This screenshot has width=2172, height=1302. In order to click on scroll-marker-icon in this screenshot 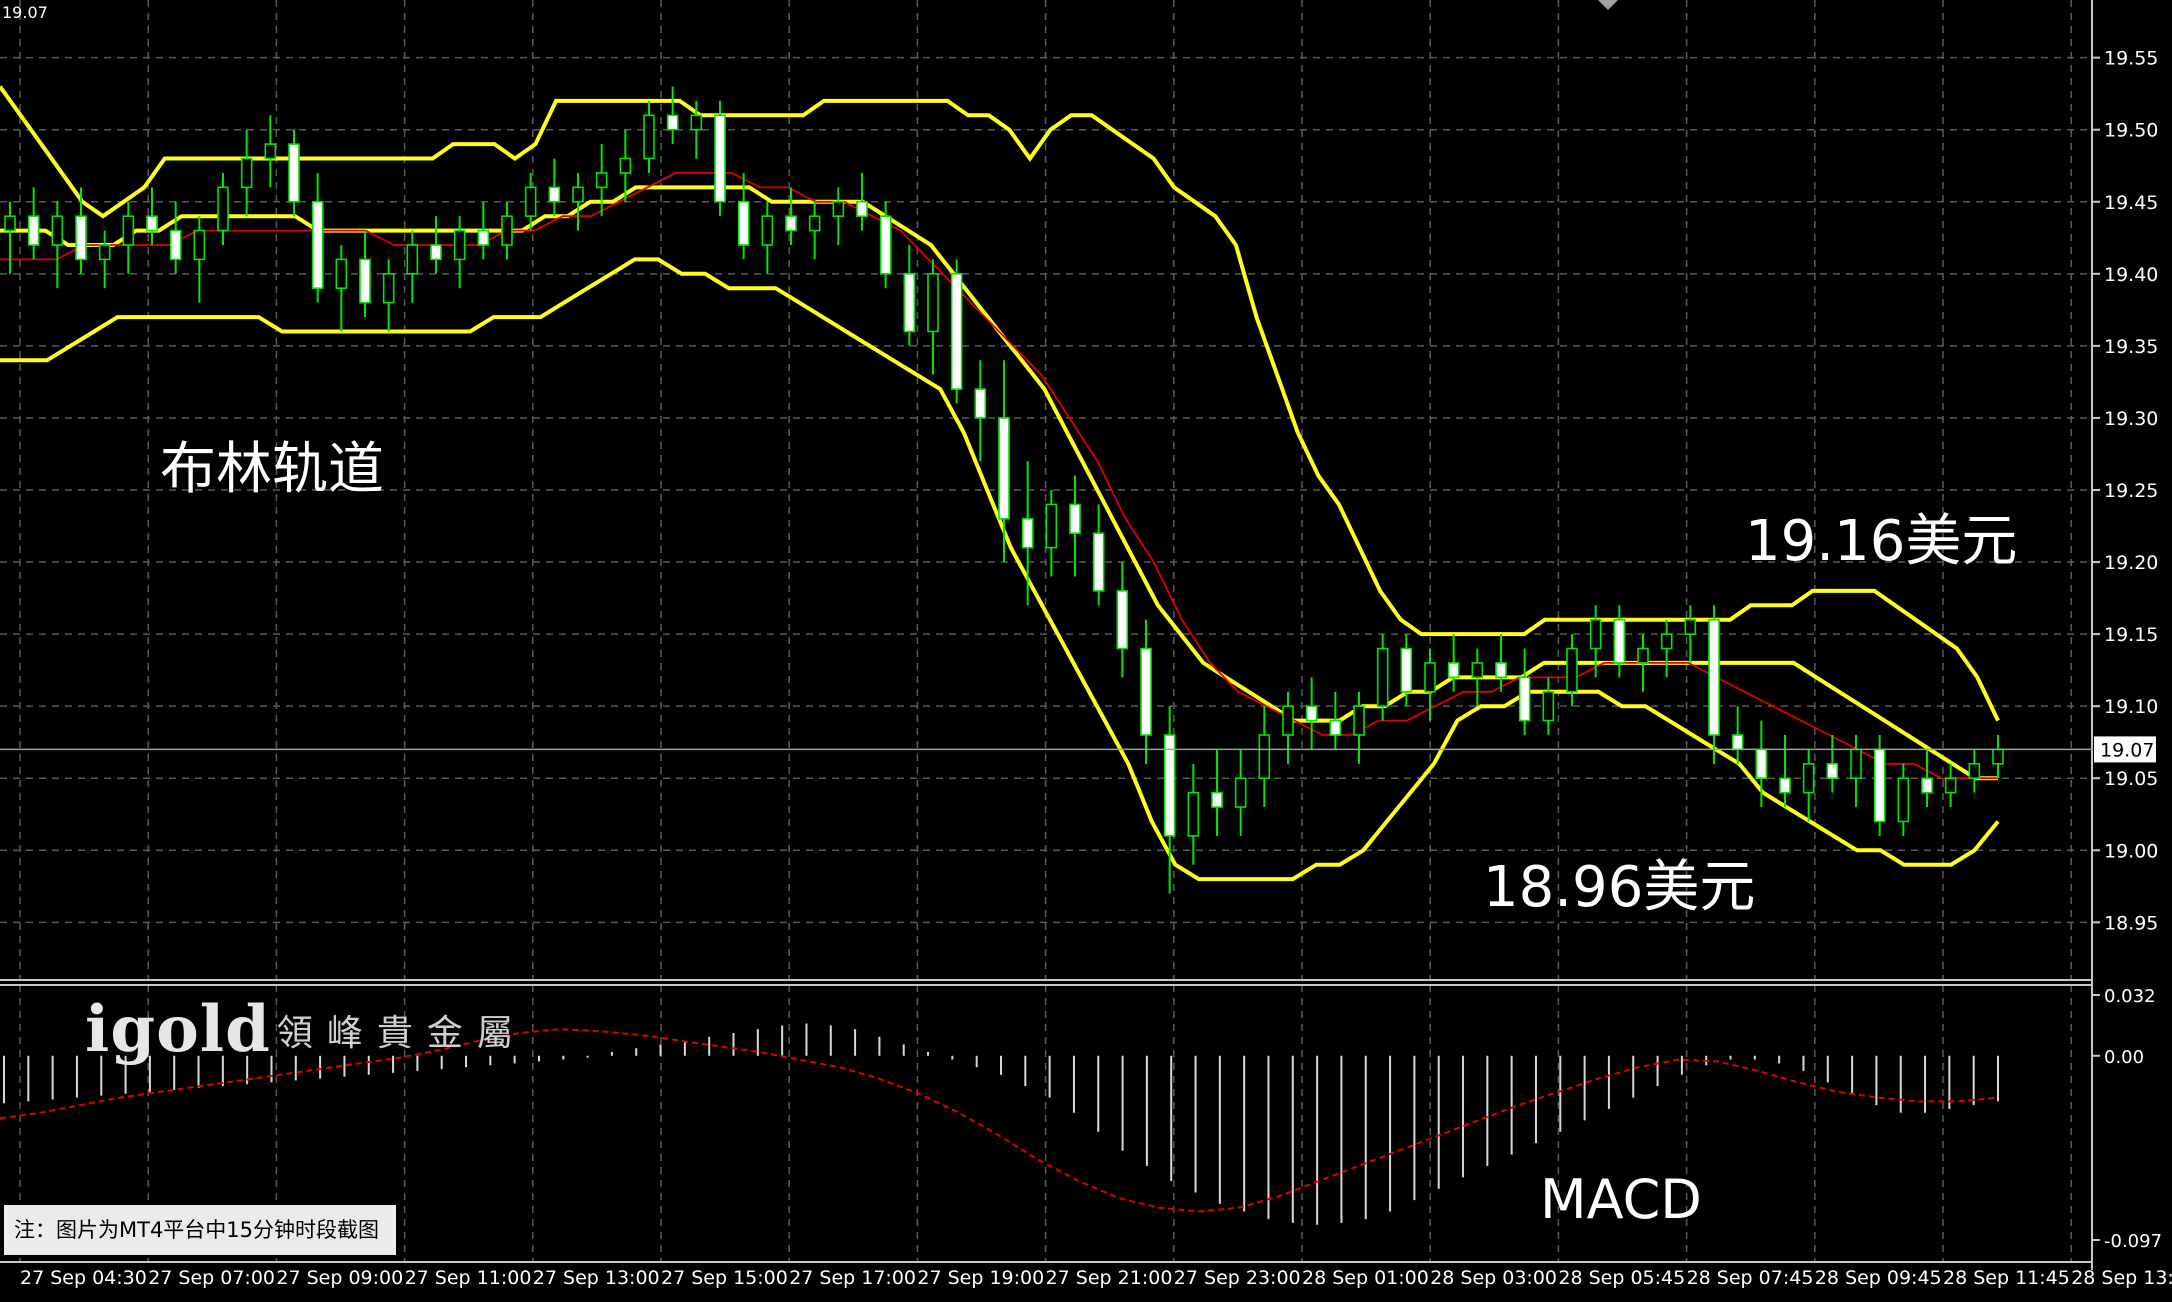, I will do `click(1608, 5)`.